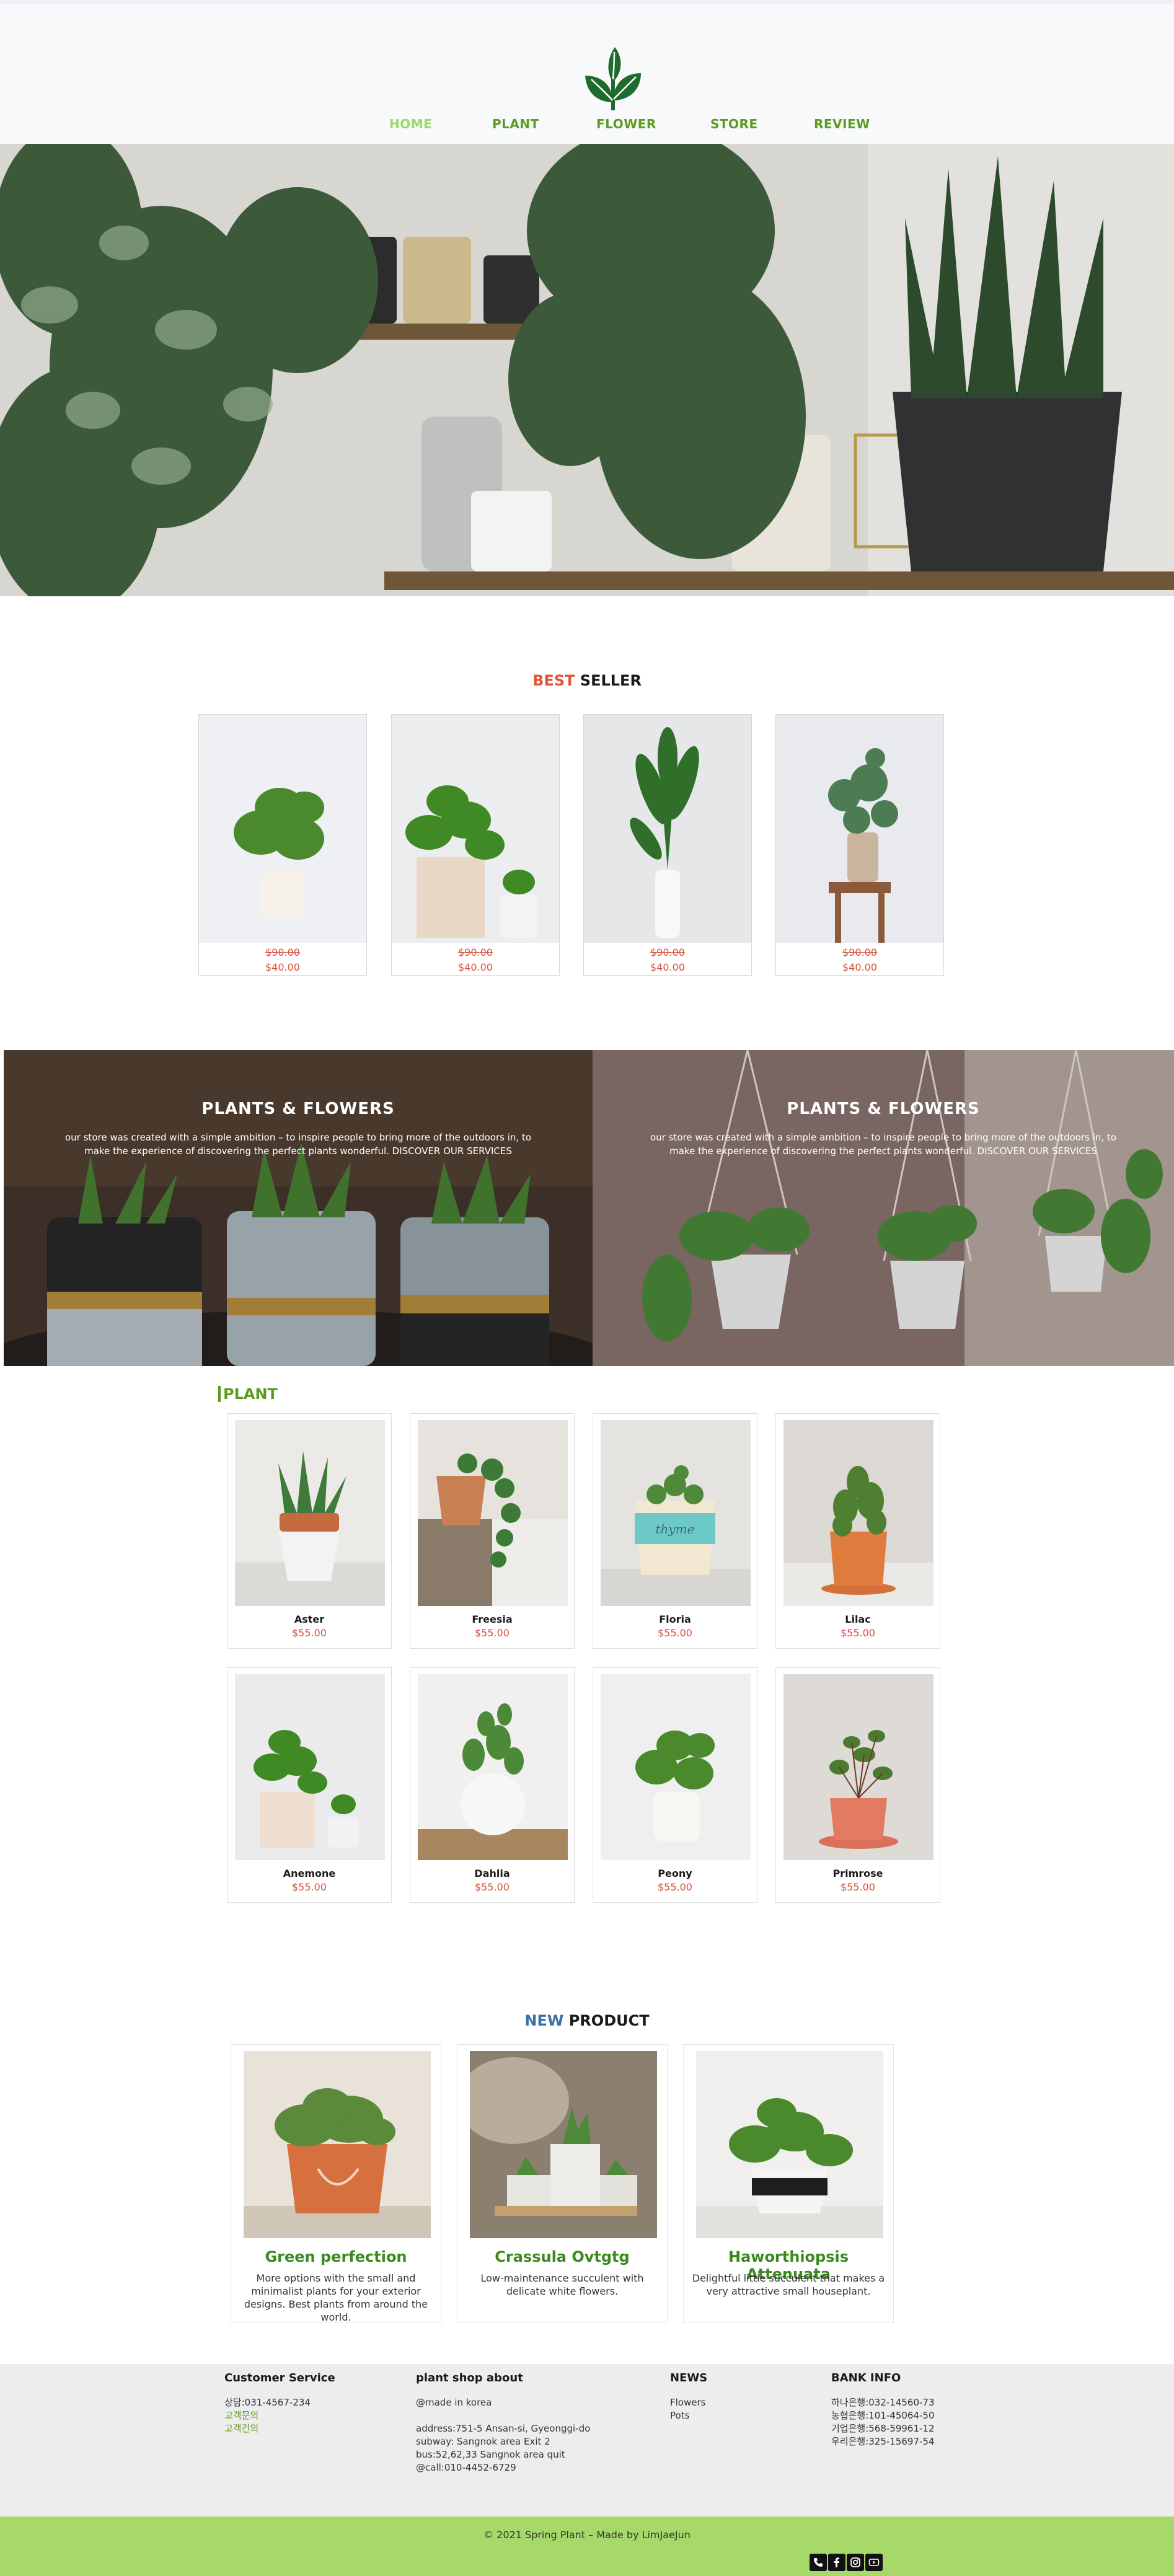  Describe the element at coordinates (515, 124) in the screenshot. I see `nav-item-plant: PLANT` at that location.